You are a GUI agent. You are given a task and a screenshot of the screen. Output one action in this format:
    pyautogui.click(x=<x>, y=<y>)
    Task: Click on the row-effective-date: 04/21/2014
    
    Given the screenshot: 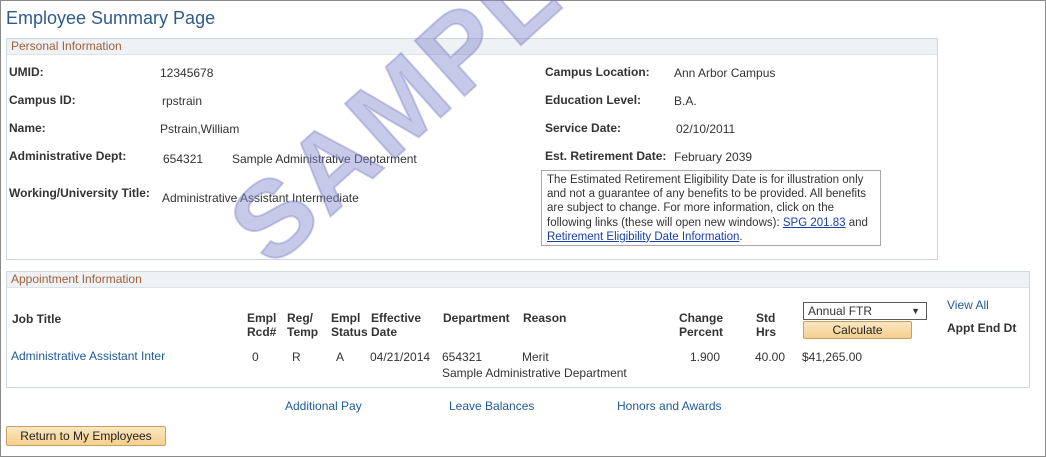 What is the action you would take?
    pyautogui.click(x=400, y=357)
    